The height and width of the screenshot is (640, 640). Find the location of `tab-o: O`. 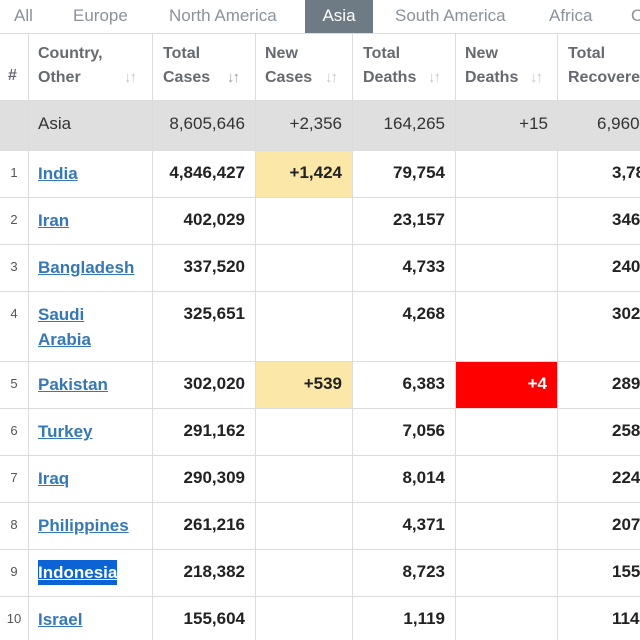

tab-o: O is located at coordinates (635, 16).